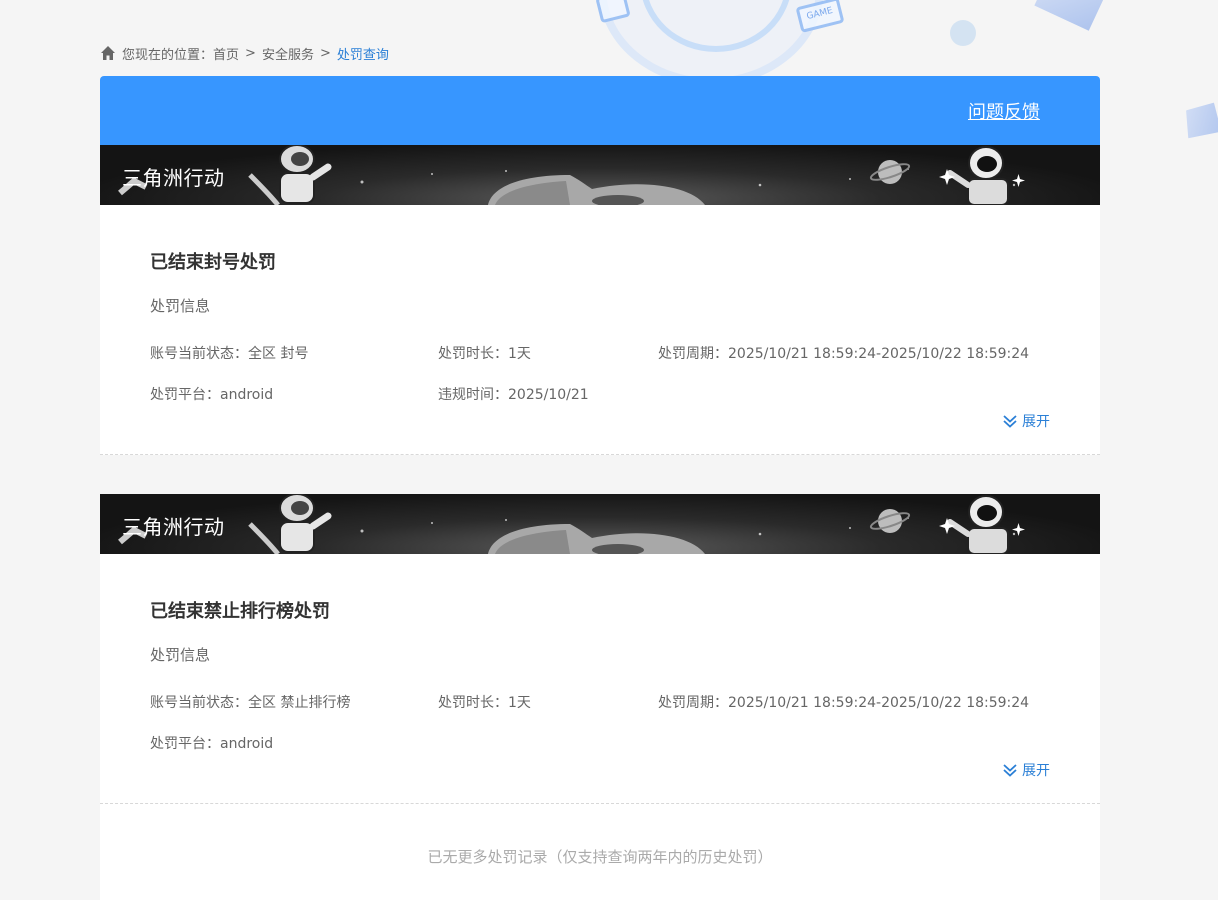 This screenshot has height=900, width=1218. I want to click on decorative-game-badge: GAME, so click(820, 16).